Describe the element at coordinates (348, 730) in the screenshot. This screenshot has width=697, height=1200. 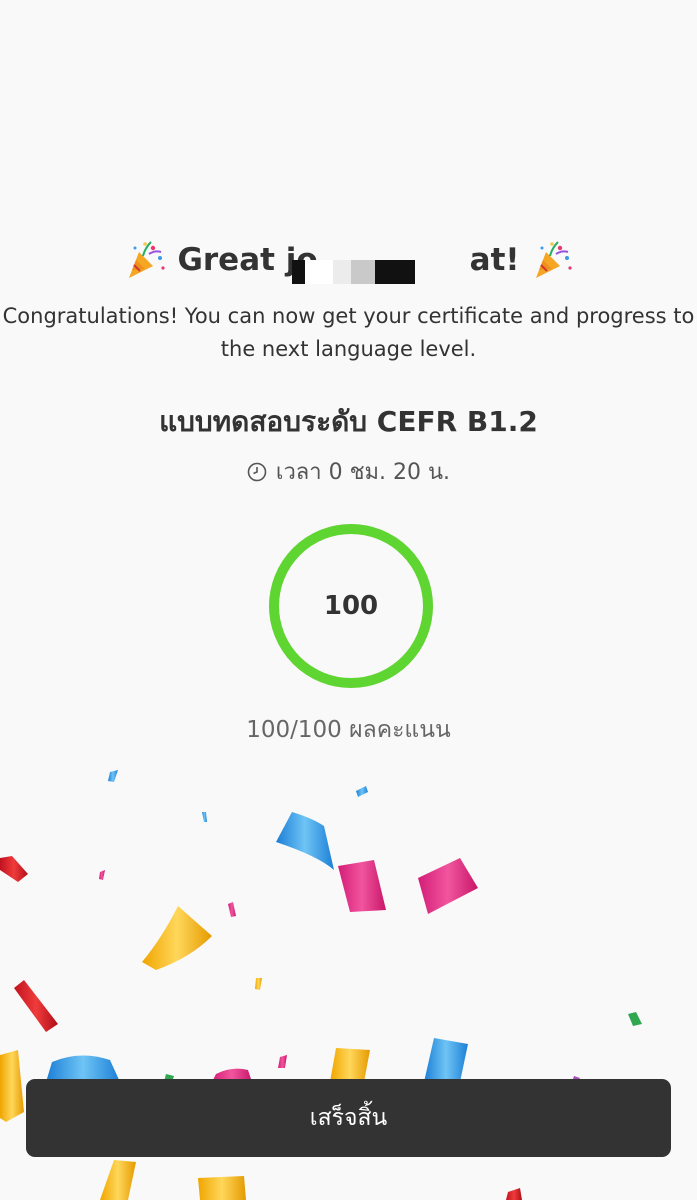
I see `score-points: 100/100 ผลคะแนน` at that location.